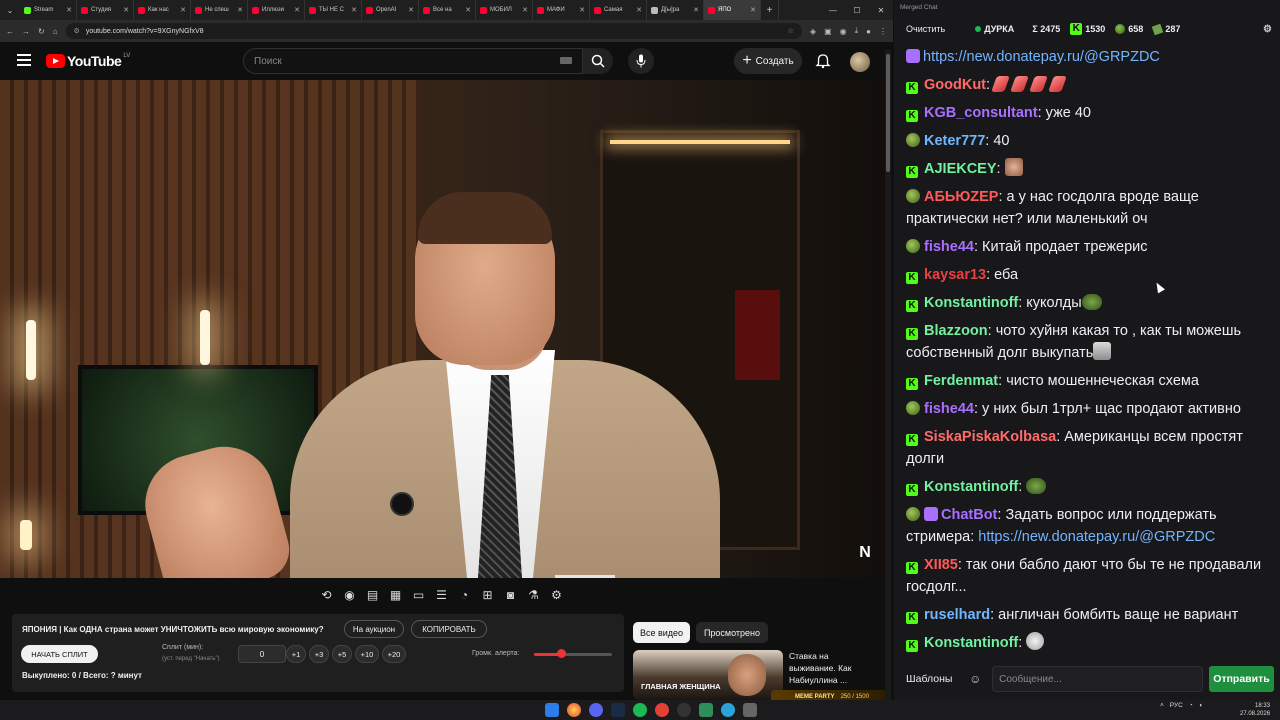 Image resolution: width=1280 pixels, height=720 pixels. Describe the element at coordinates (960, 169) in the screenshot. I see `chat-username: AJIEKCEY` at that location.